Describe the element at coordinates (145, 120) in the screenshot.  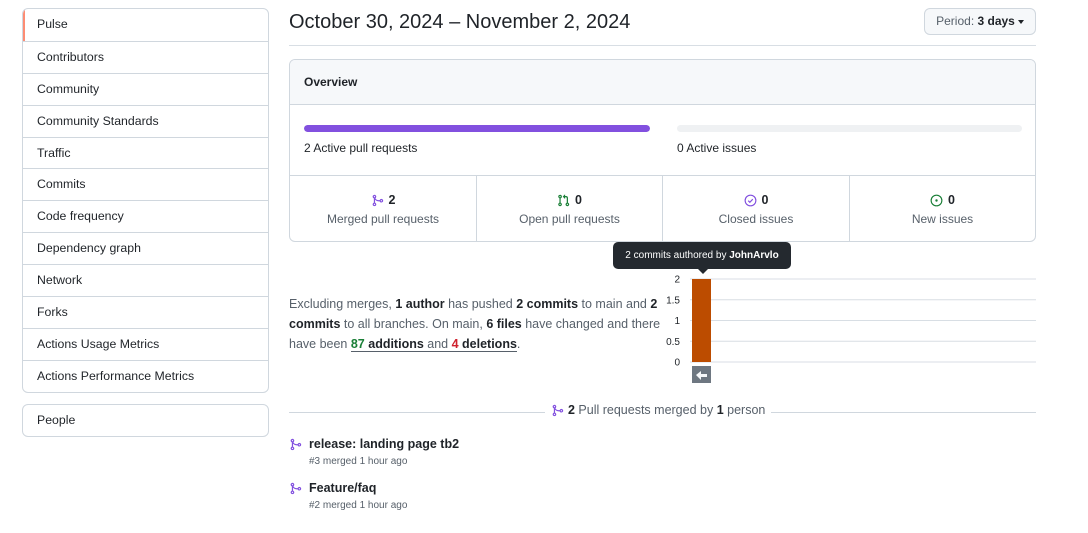
I see `sidebar-item-community-standards: Community Standards` at that location.